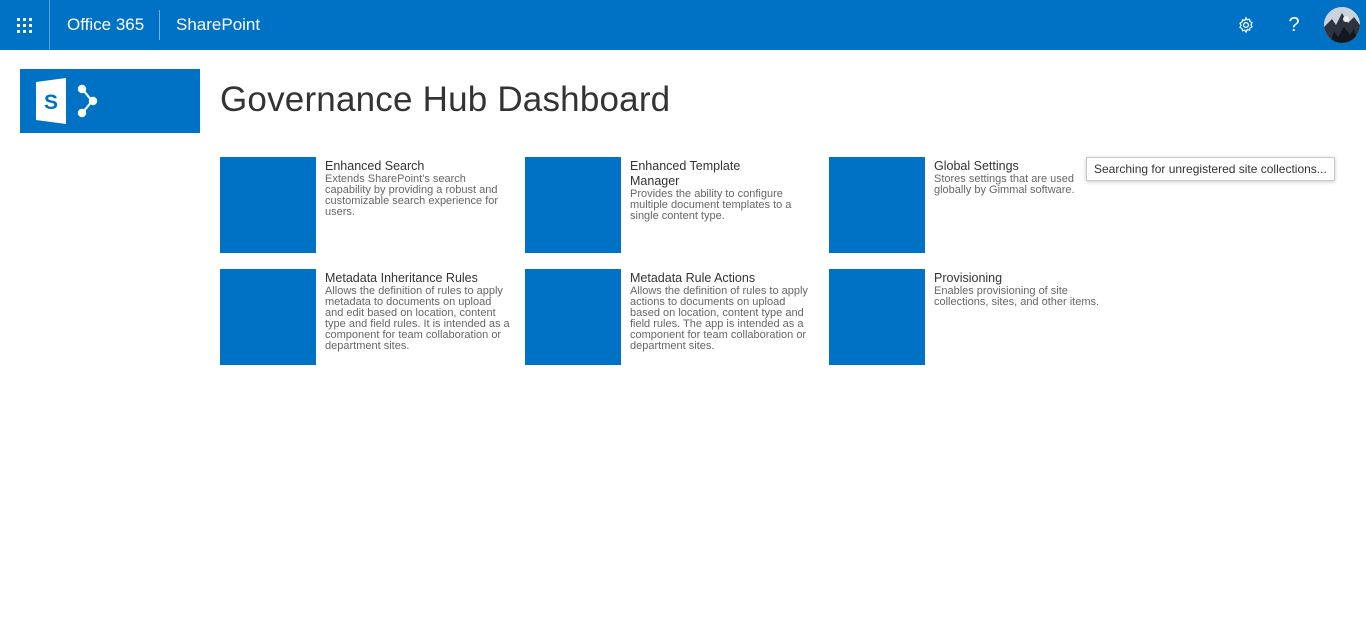 This screenshot has height=618, width=1366. I want to click on logo-letter: S, so click(51, 102).